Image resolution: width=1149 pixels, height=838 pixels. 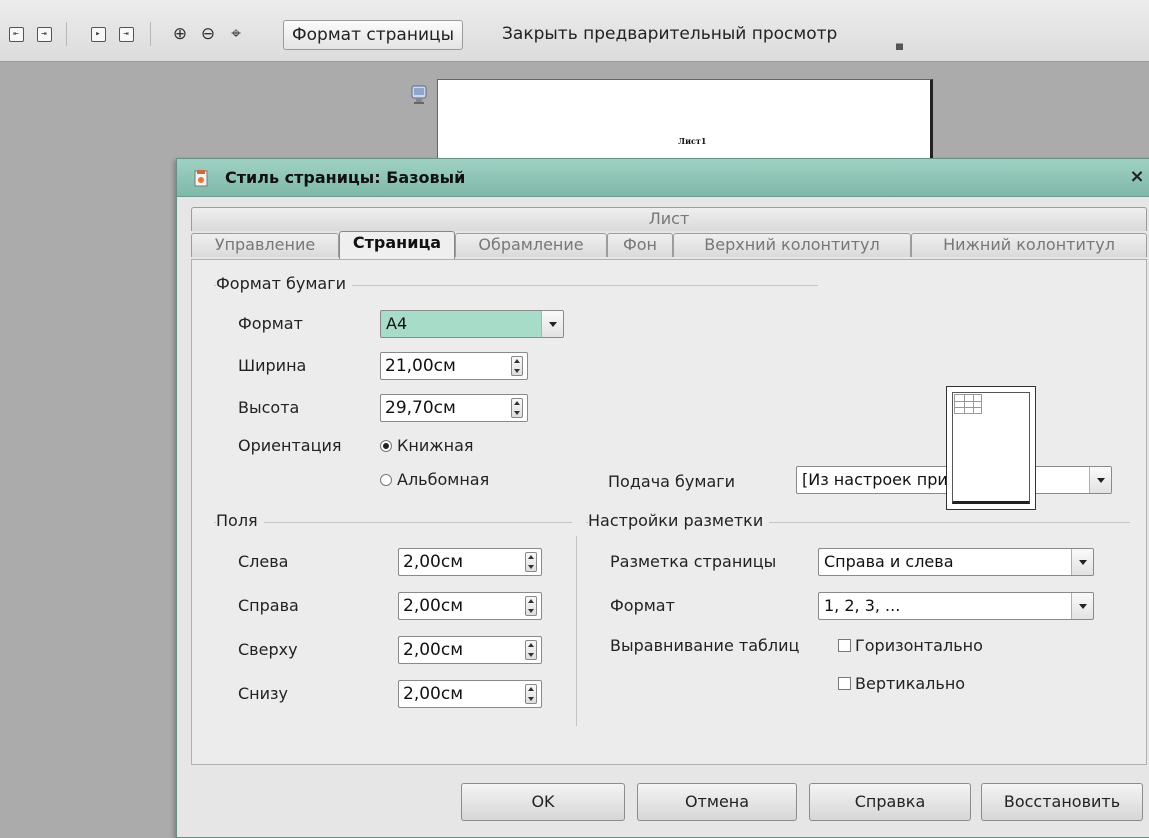 What do you see at coordinates (420, 408) in the screenshot?
I see `height-value: 29,70см` at bounding box center [420, 408].